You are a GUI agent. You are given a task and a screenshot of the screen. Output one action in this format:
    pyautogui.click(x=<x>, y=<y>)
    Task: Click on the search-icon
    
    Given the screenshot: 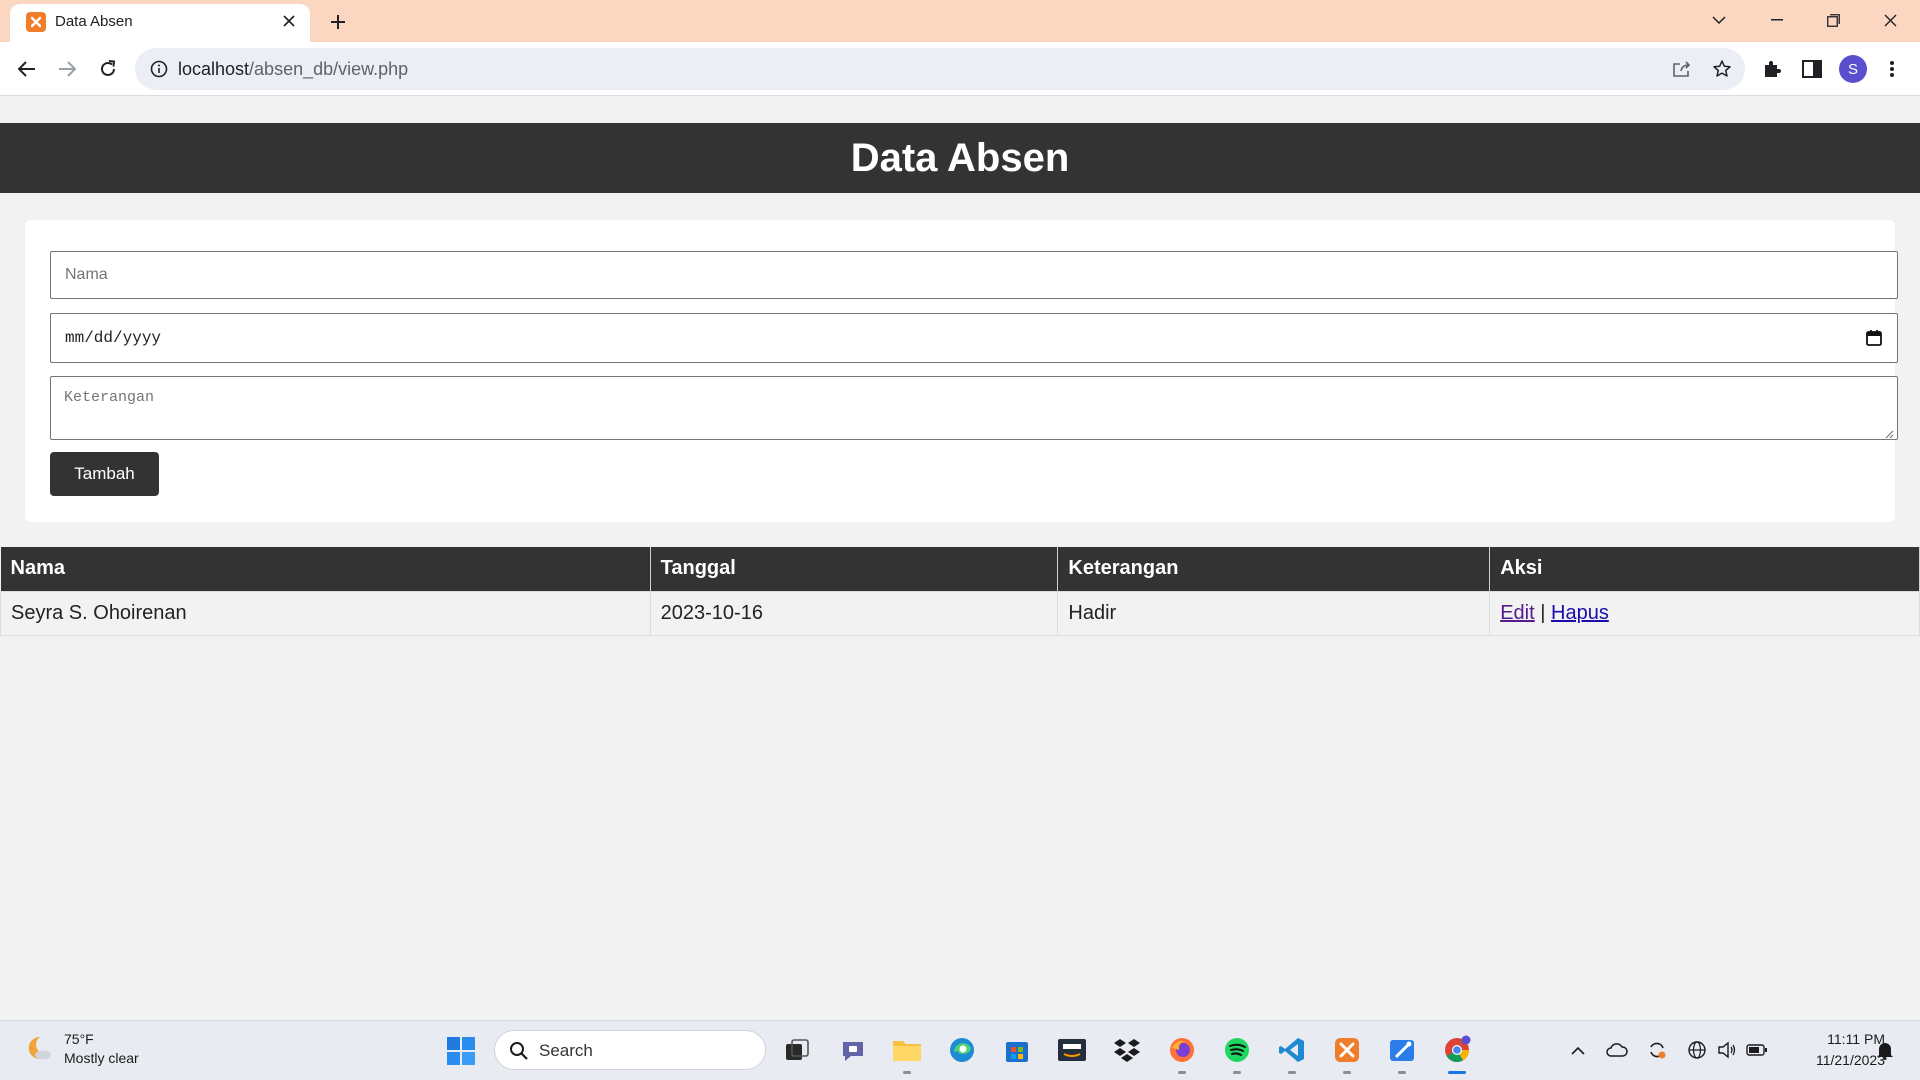 What is the action you would take?
    pyautogui.click(x=519, y=1051)
    